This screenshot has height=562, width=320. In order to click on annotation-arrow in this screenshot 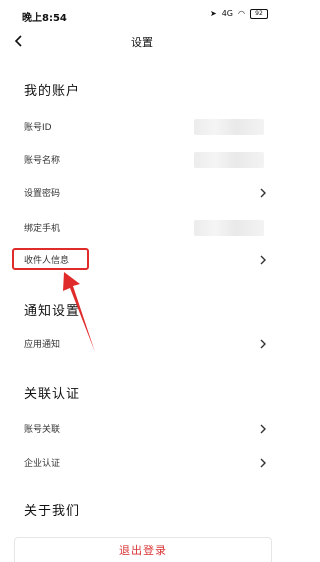, I will do `click(79, 312)`.